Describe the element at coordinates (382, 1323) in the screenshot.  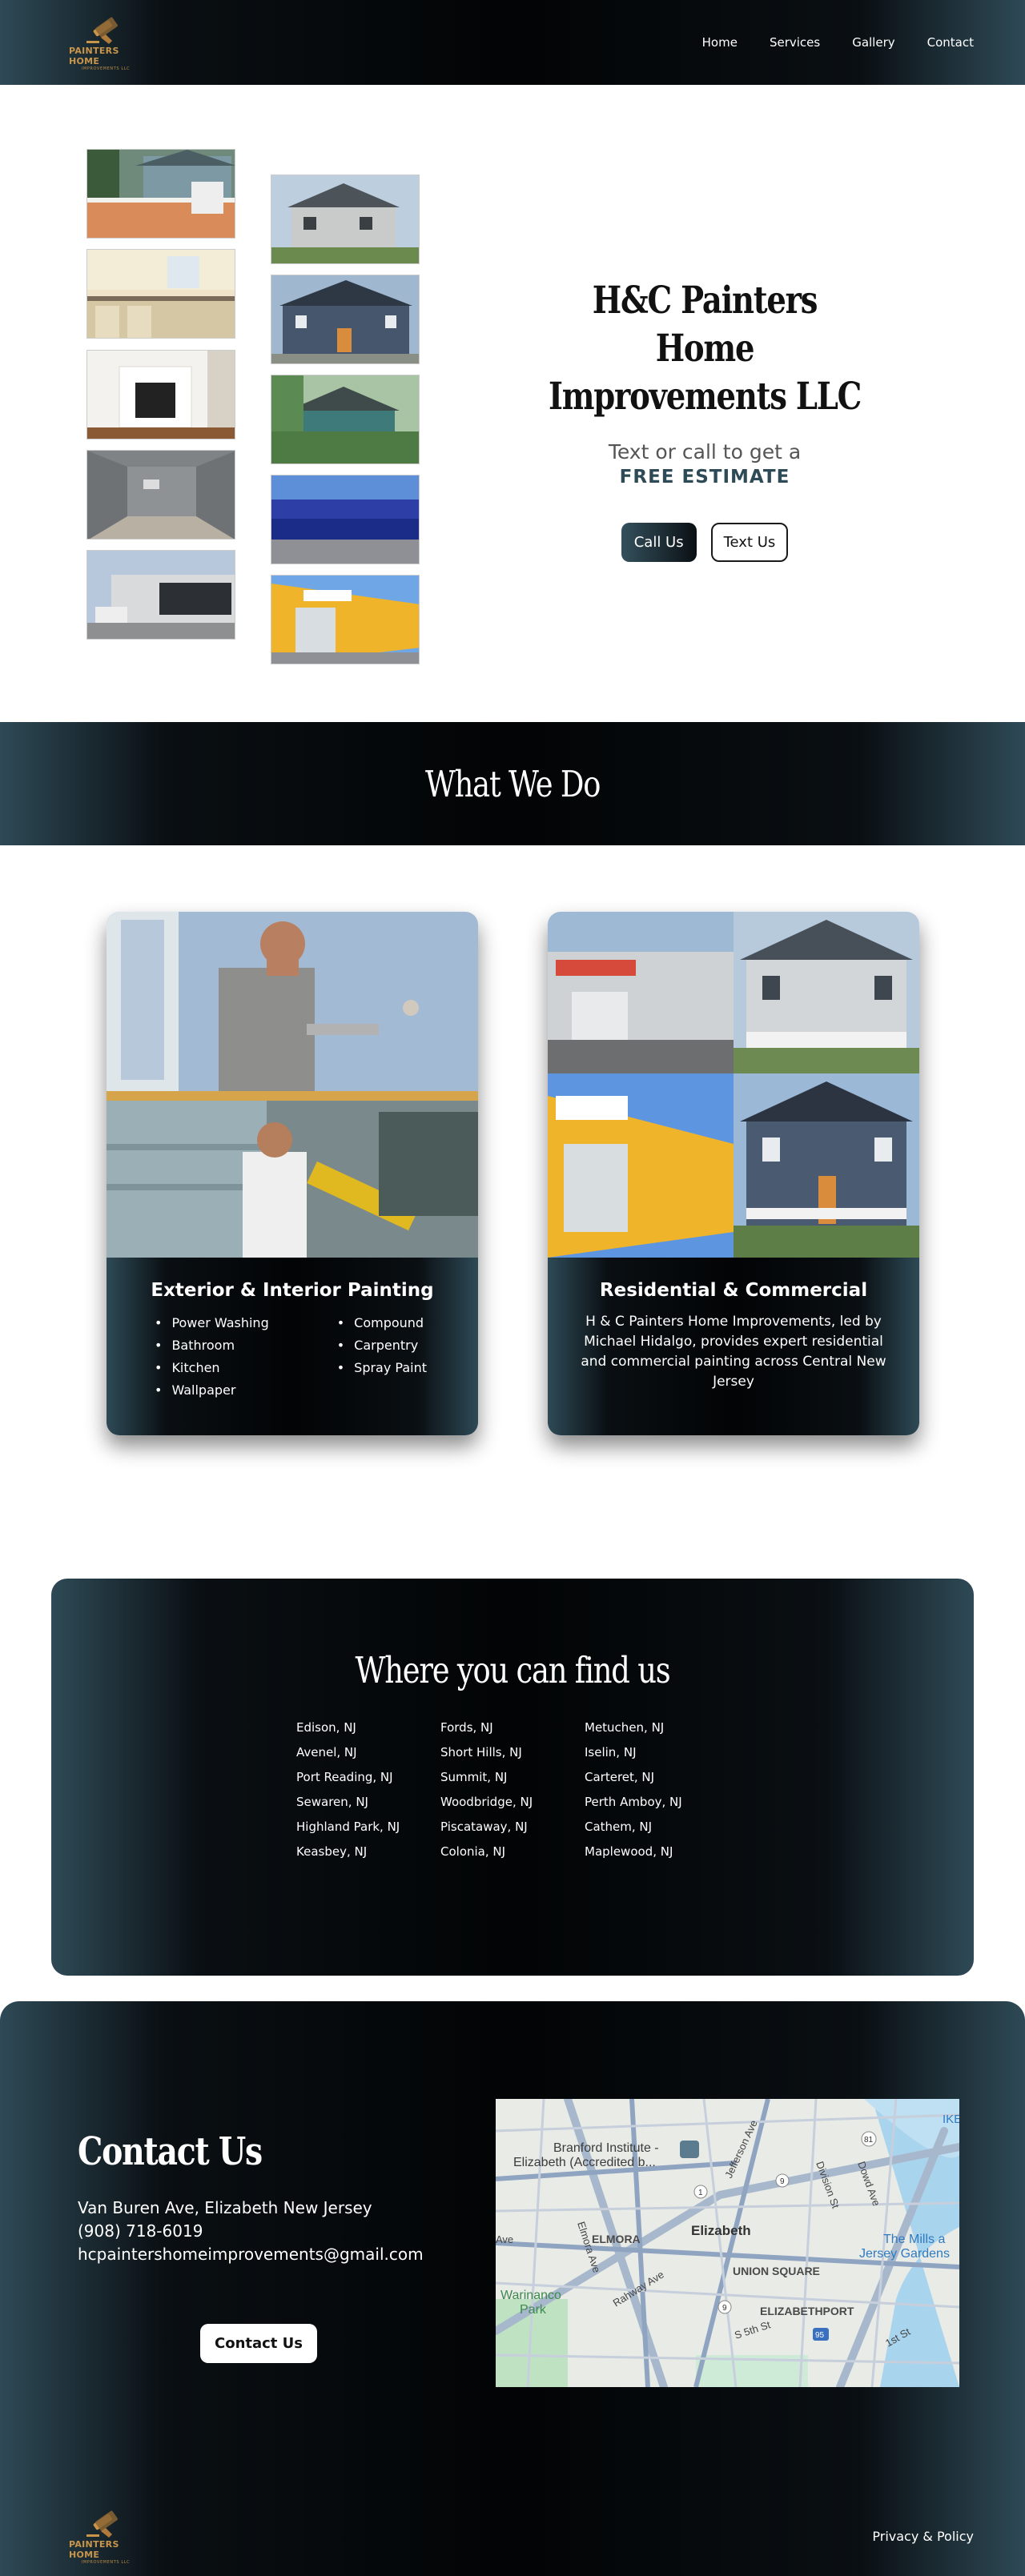
I see `service-item: Compound` at that location.